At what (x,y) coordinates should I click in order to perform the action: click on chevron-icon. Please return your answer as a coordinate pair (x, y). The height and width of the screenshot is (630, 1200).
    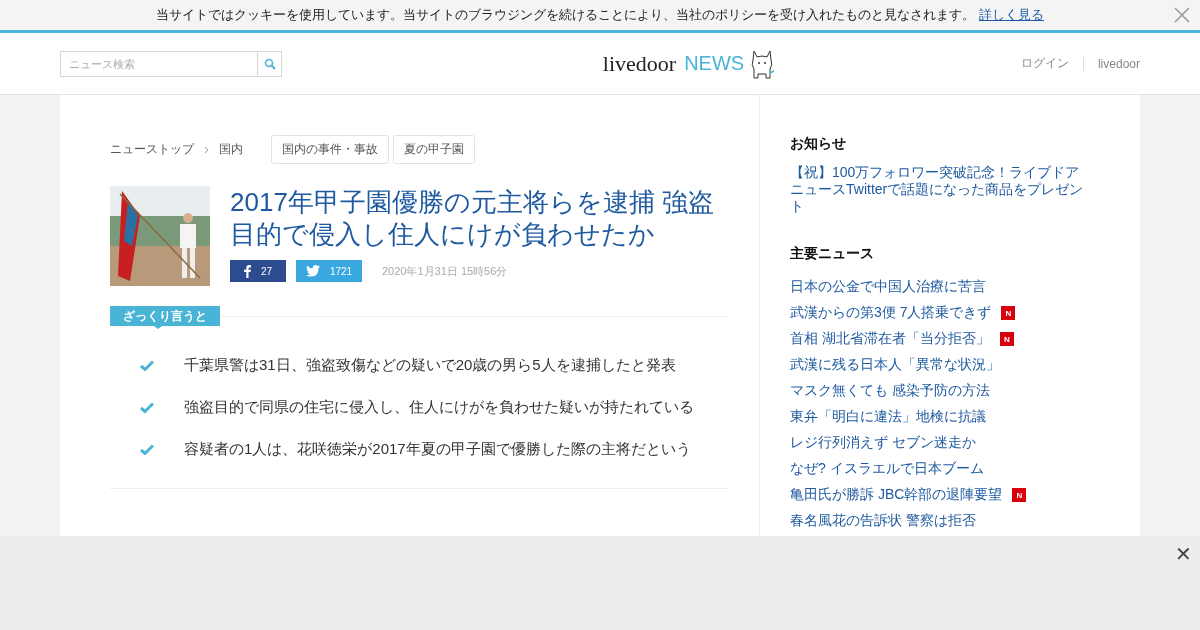
    Looking at the image, I should click on (206, 149).